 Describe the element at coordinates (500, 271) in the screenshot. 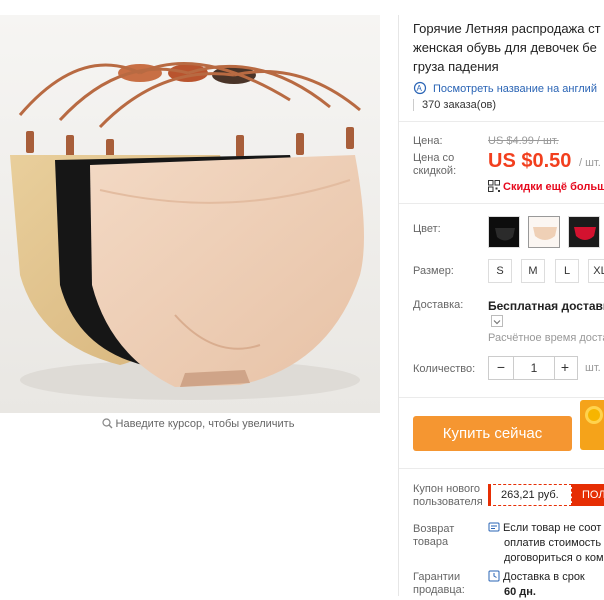

I see `size-option-s: S` at that location.